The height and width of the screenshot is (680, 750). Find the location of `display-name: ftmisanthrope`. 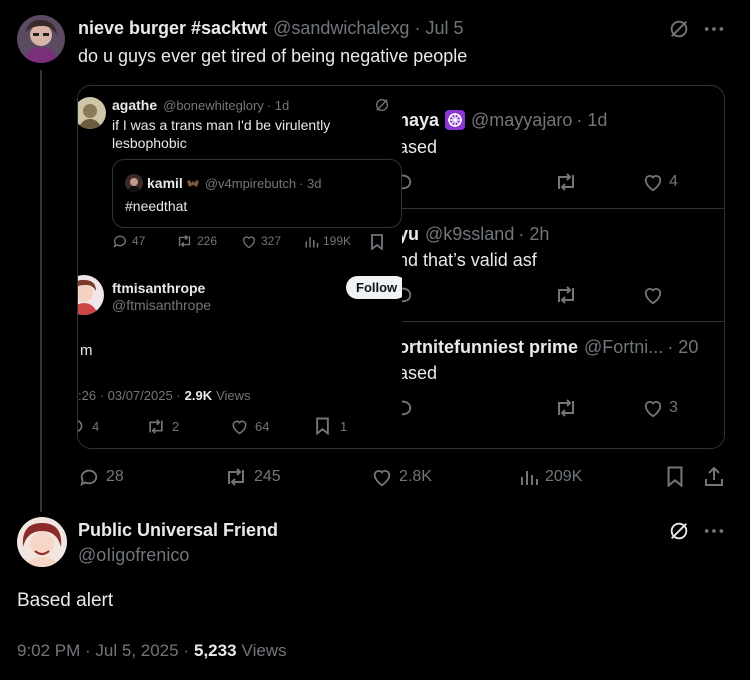

display-name: ftmisanthrope is located at coordinates (158, 288).